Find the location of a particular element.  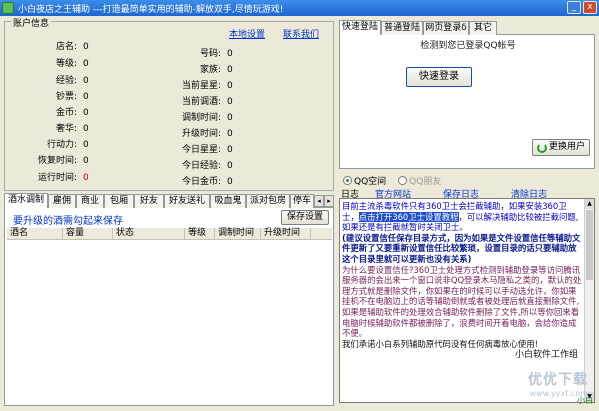

tab-vampire: 吸血鬼 is located at coordinates (228, 201).